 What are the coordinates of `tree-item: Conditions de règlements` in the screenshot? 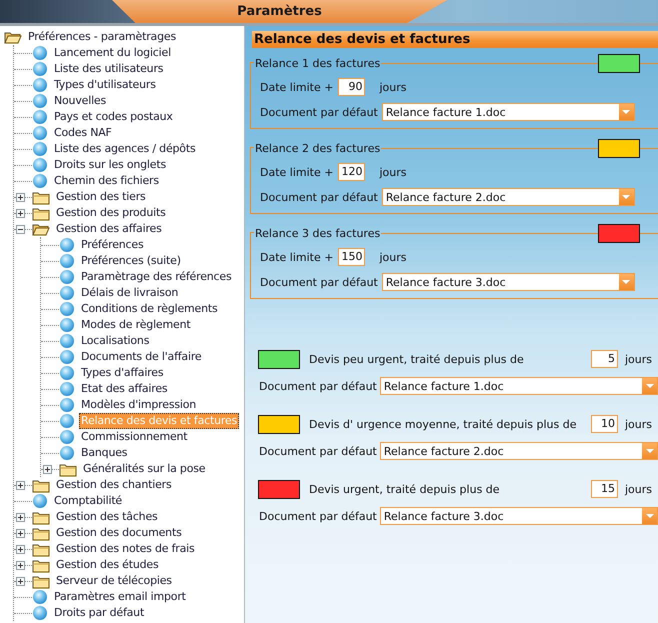 It's located at (149, 309).